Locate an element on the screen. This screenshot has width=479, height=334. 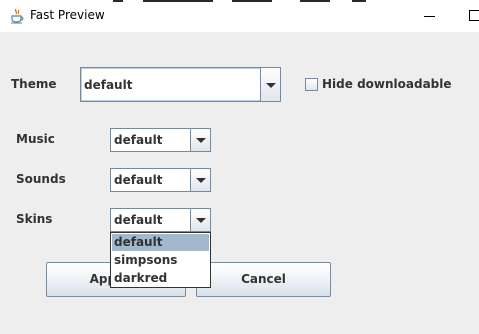
skins-dropdown-list: default simpsons darkred is located at coordinates (160, 260).